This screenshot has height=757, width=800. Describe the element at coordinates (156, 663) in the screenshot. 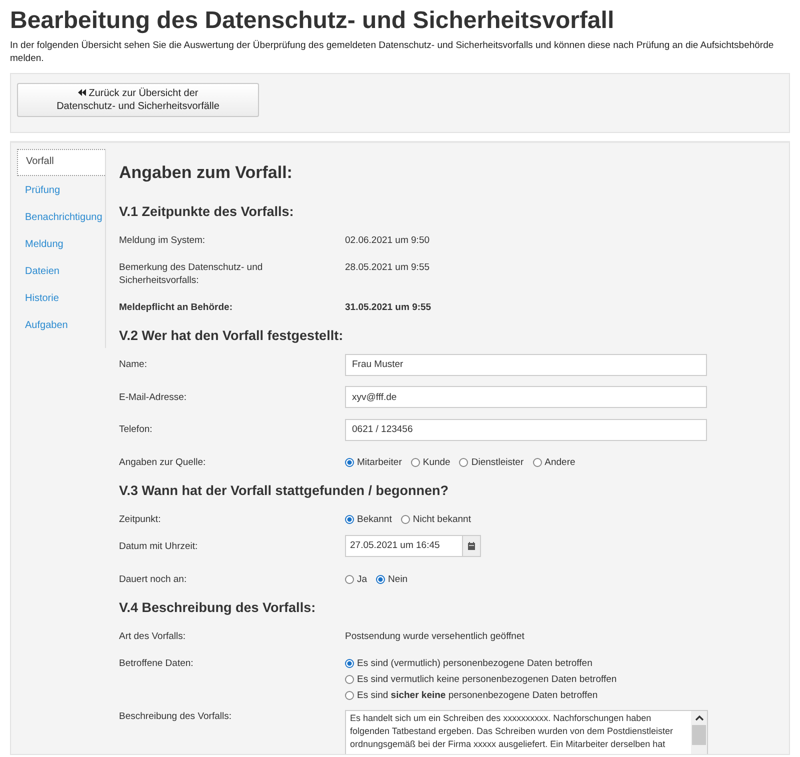

I see `field-label: Betroffene Daten:` at that location.